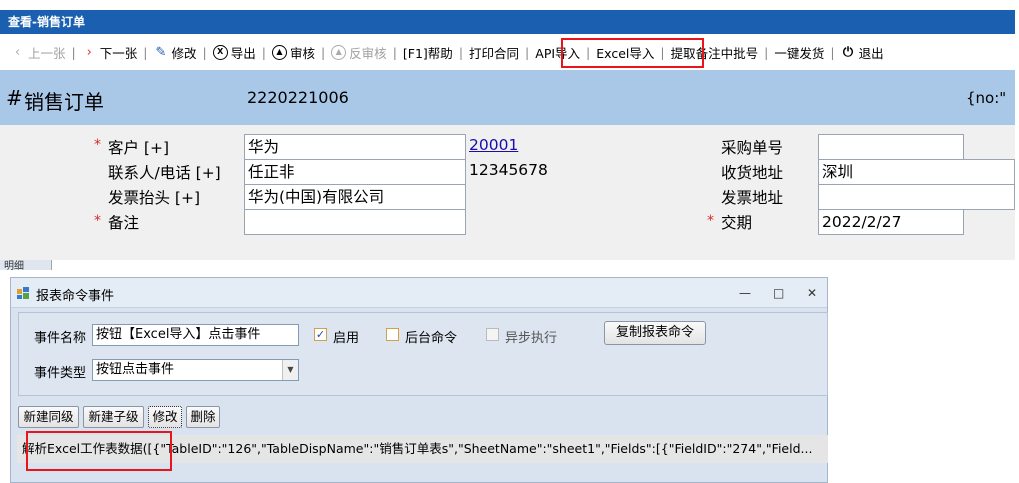  What do you see at coordinates (891, 222) in the screenshot?
I see `delivery-date-field: 2022/2/27` at bounding box center [891, 222].